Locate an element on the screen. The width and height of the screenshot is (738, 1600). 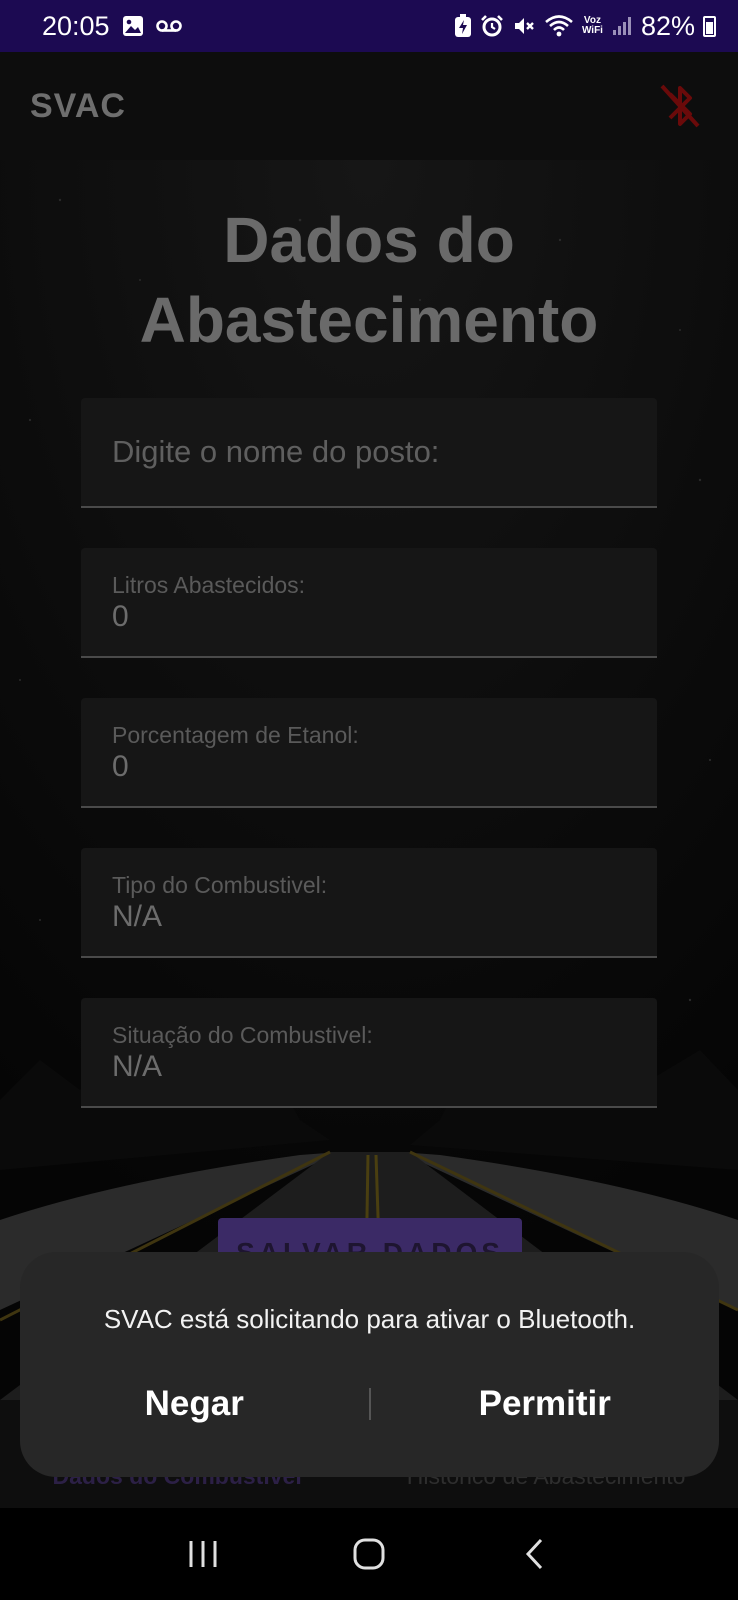
ethanol-percentage-value: 0 is located at coordinates (120, 766).